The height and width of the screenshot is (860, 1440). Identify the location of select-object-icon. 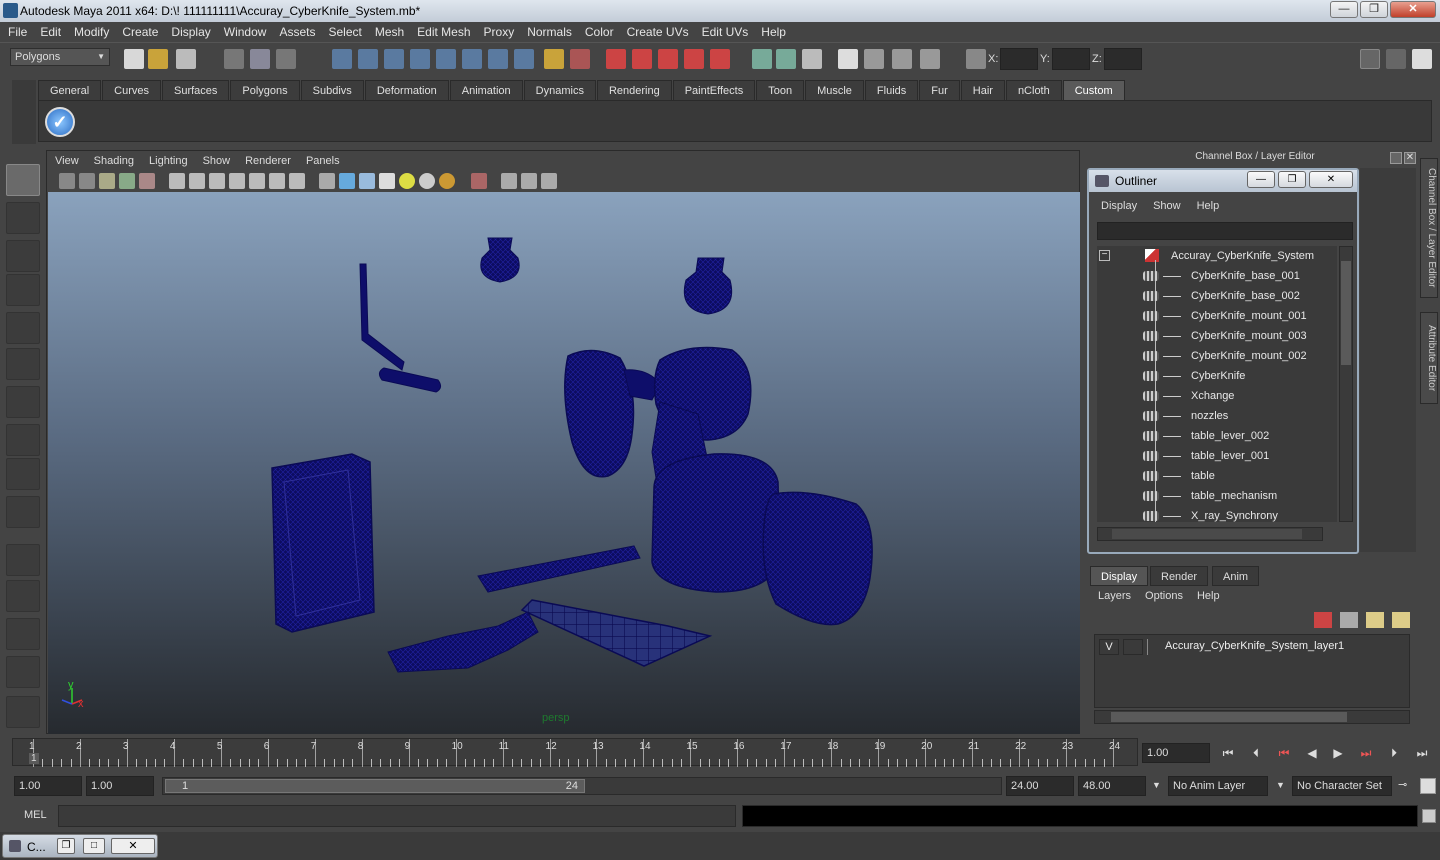
(260, 59).